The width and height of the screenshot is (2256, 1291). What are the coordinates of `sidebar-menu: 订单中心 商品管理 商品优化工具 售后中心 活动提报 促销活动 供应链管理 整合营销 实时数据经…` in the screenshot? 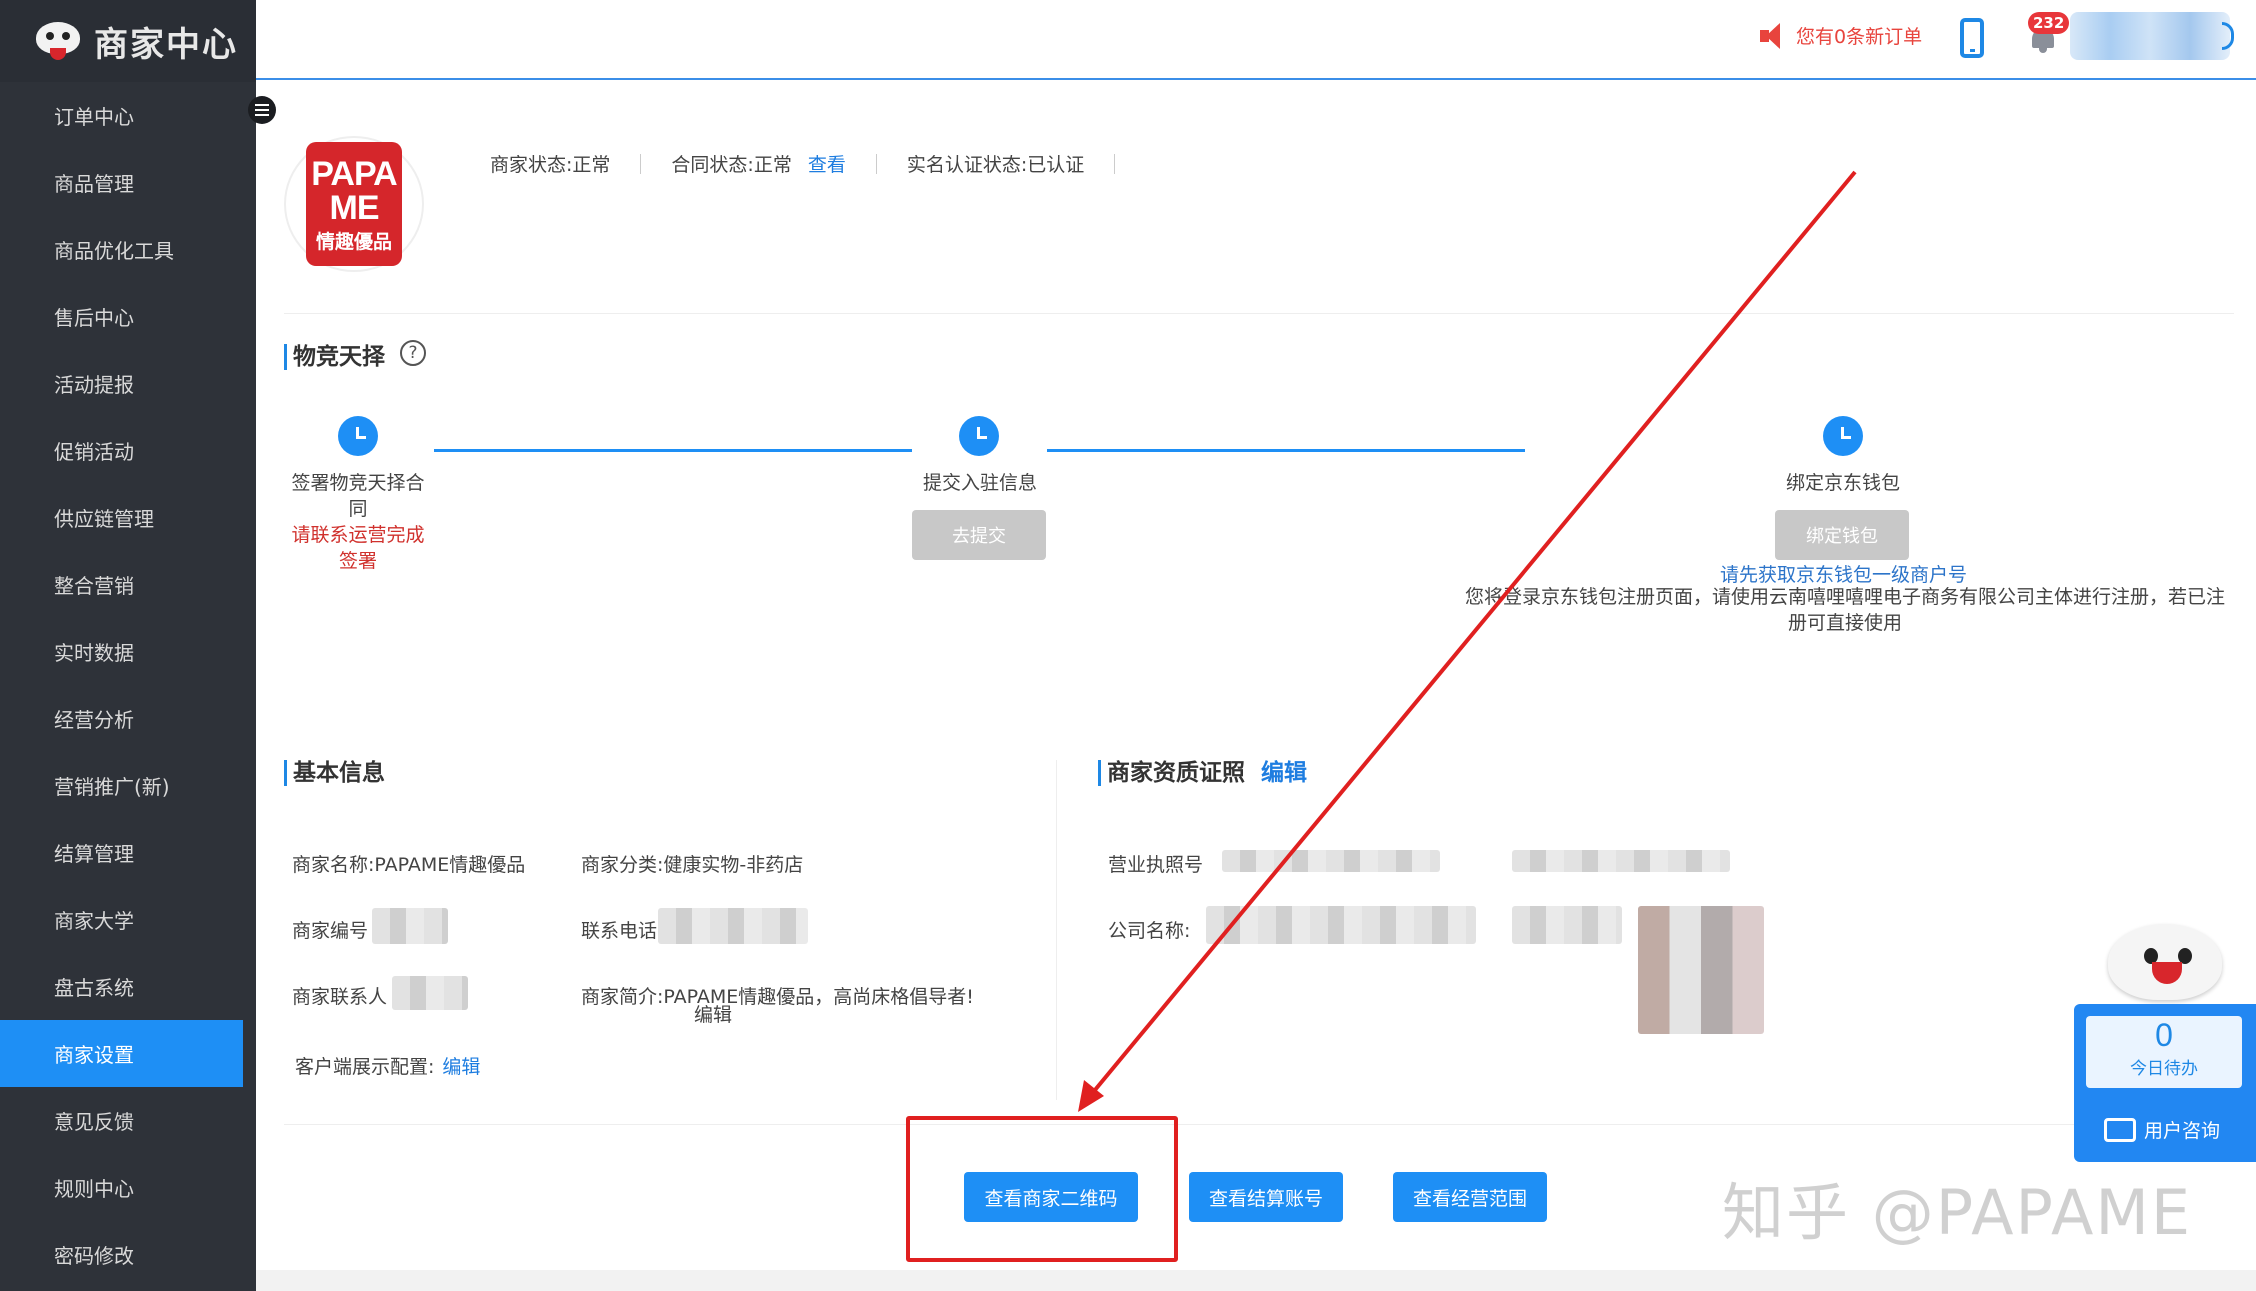 It's located at (121, 685).